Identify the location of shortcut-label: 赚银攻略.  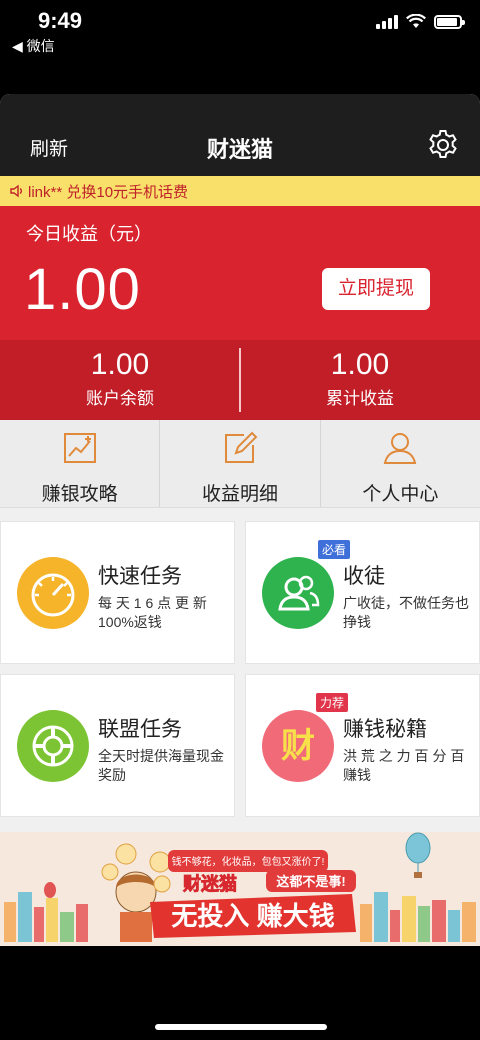
(79, 494).